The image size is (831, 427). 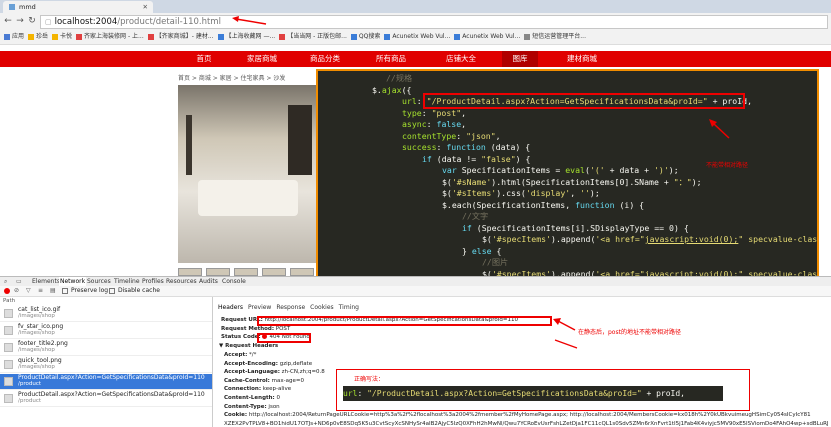 What do you see at coordinates (369, 379) in the screenshot?
I see `correct-usage-title: 正确写法：` at bounding box center [369, 379].